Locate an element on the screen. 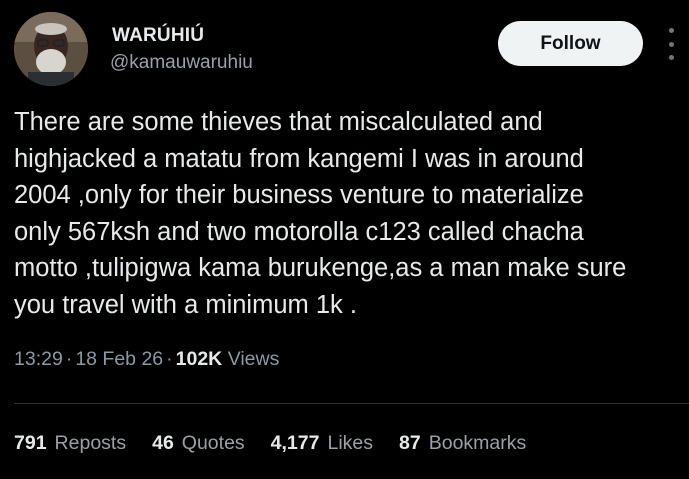 The width and height of the screenshot is (689, 479). divider is located at coordinates (351, 403).